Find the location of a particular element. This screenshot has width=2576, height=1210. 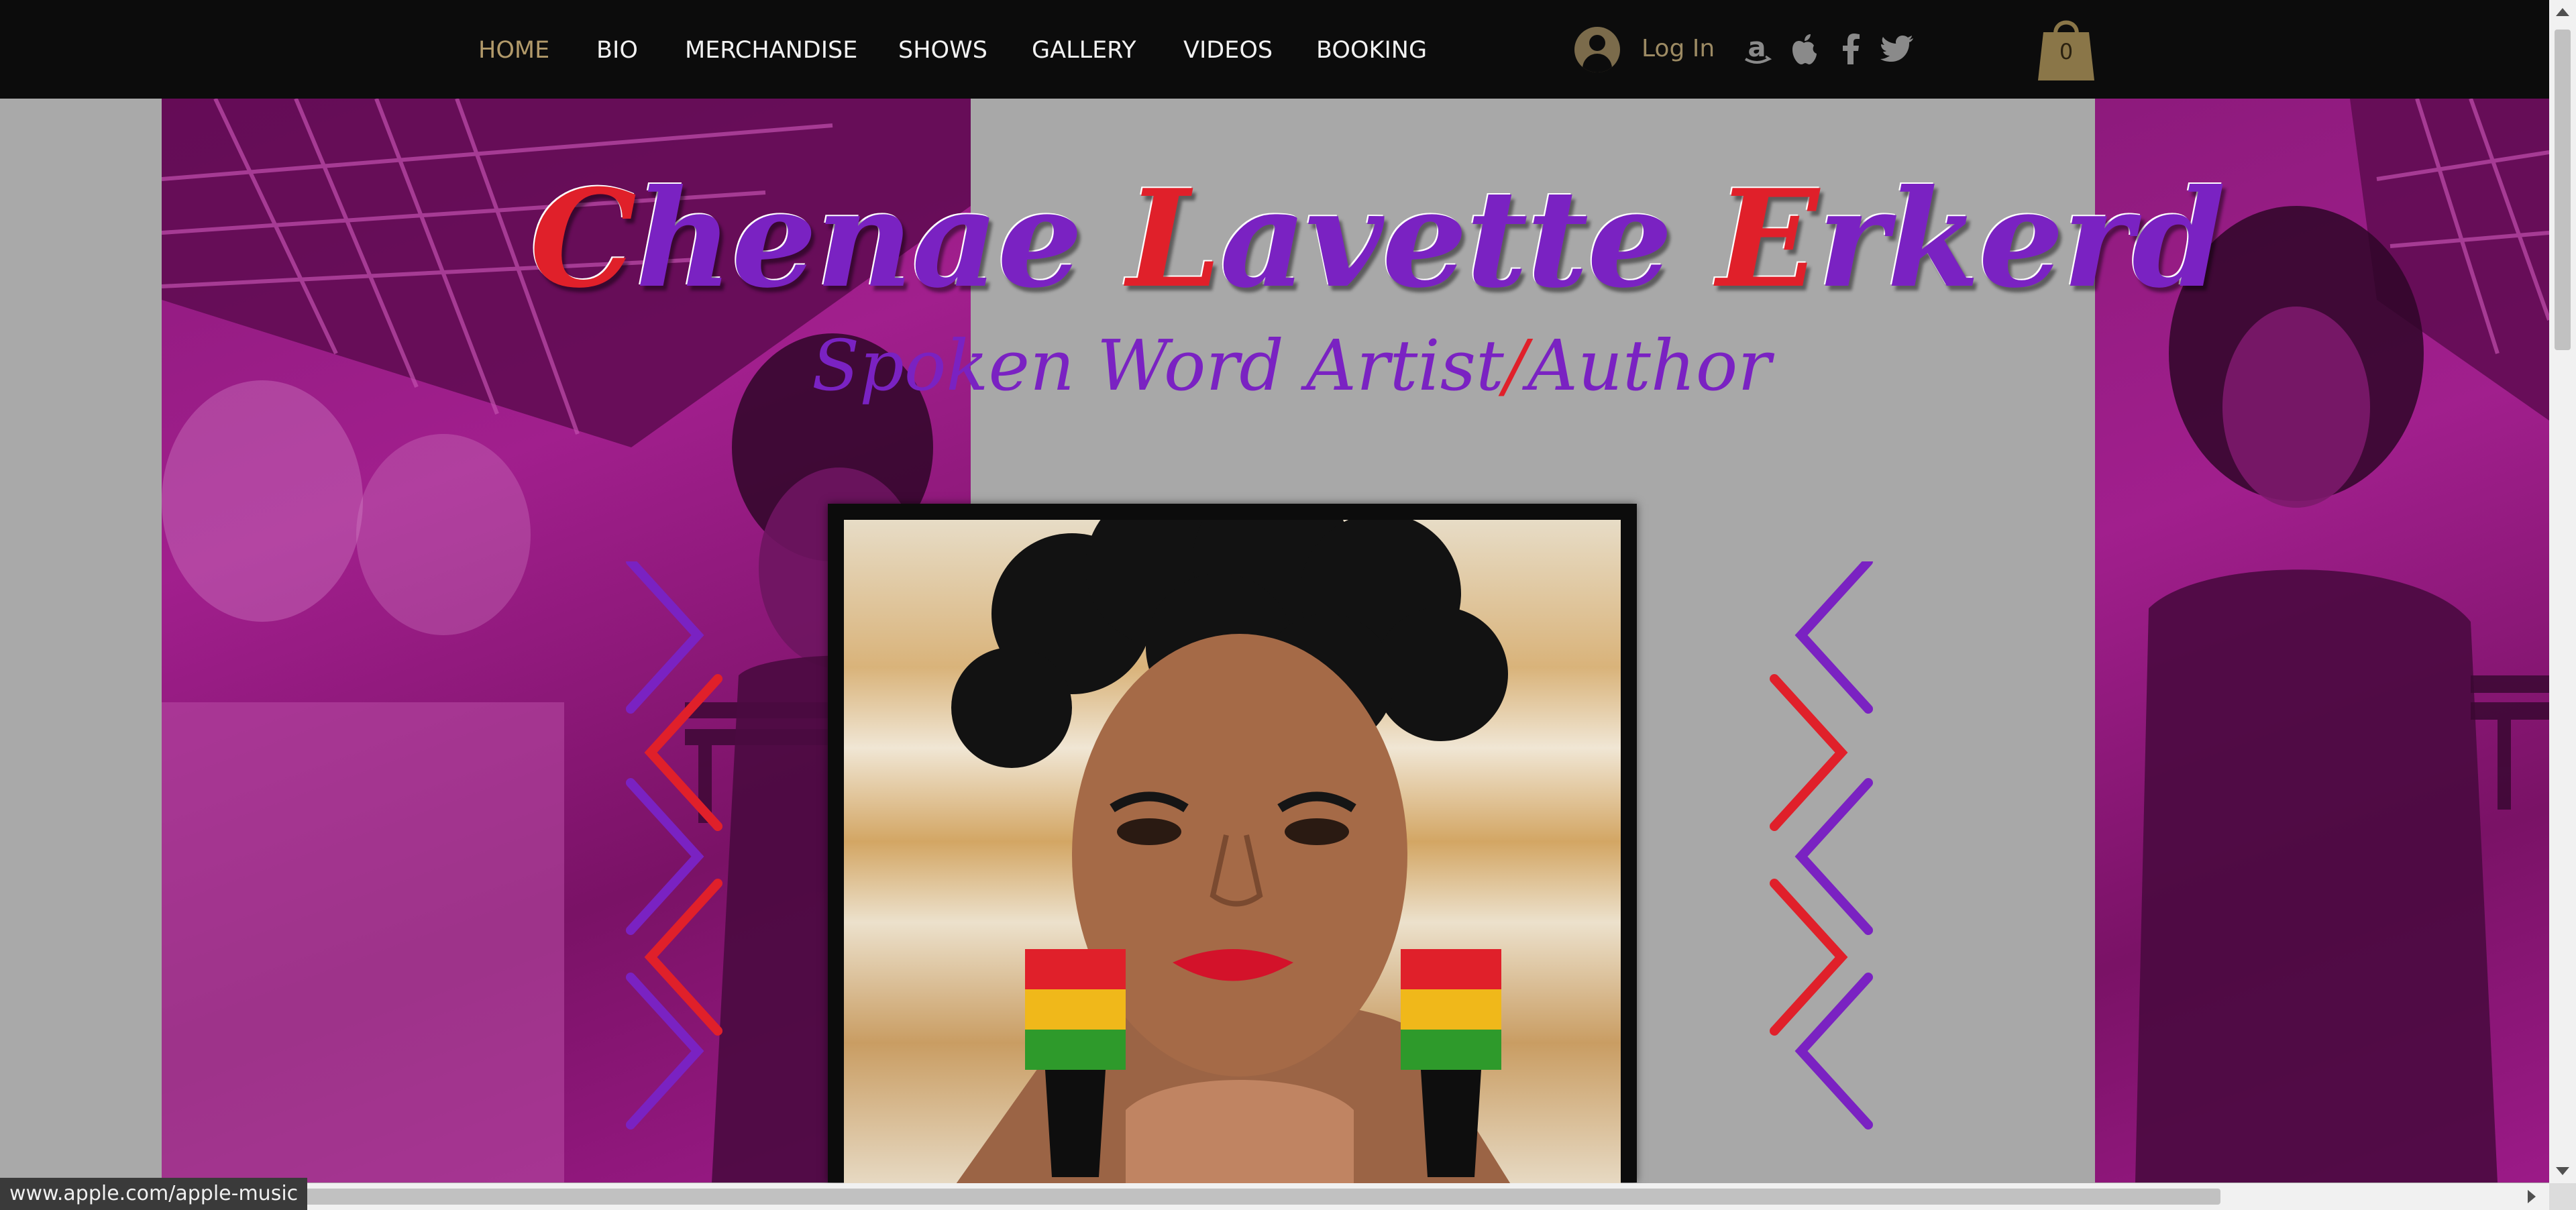

amazon-icon: a is located at coordinates (1756, 49).